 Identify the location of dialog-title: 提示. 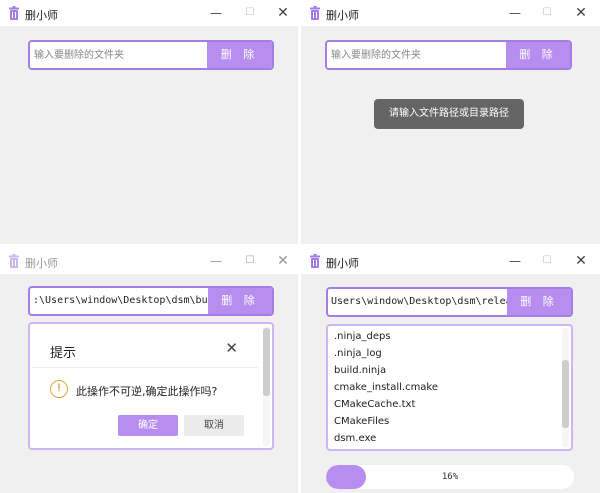
(63, 353).